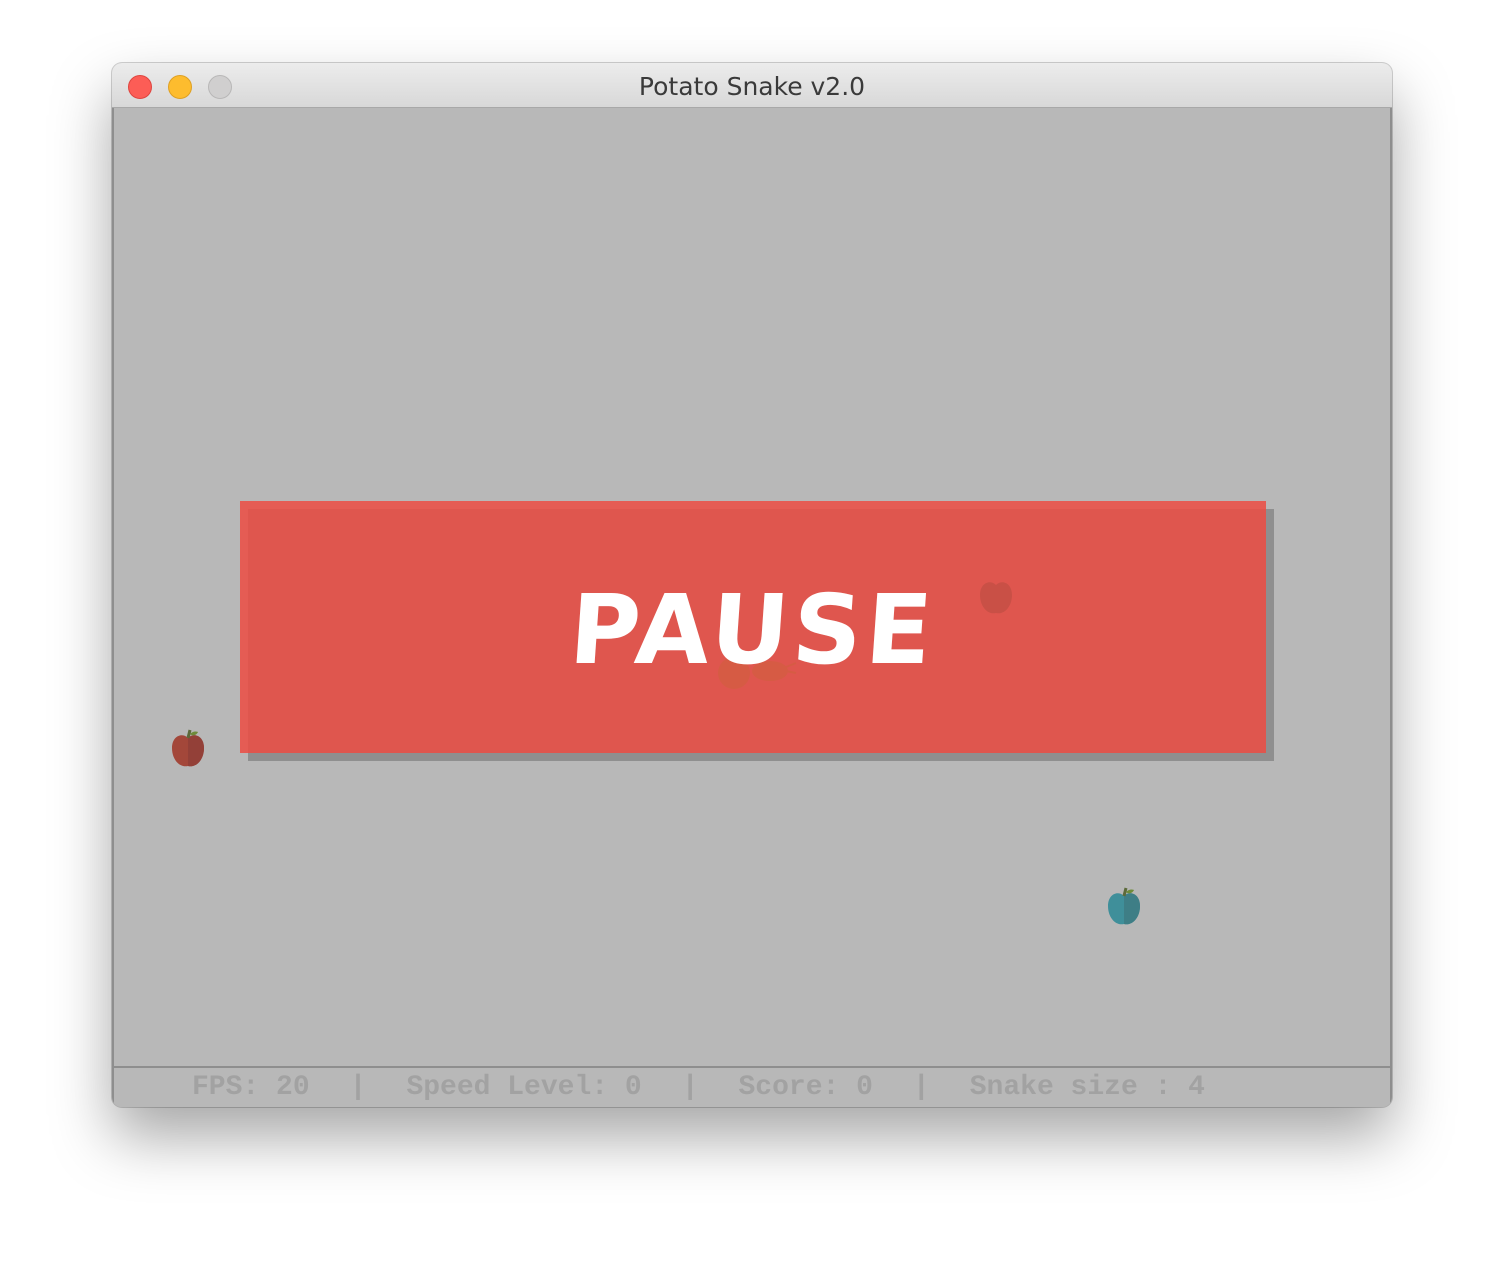 This screenshot has width=1504, height=1268. I want to click on pause-overlay: PAUSE, so click(753, 627).